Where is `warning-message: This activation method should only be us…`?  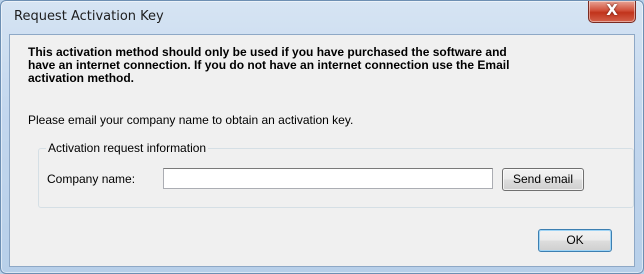 warning-message: This activation method should only be us… is located at coordinates (328, 65).